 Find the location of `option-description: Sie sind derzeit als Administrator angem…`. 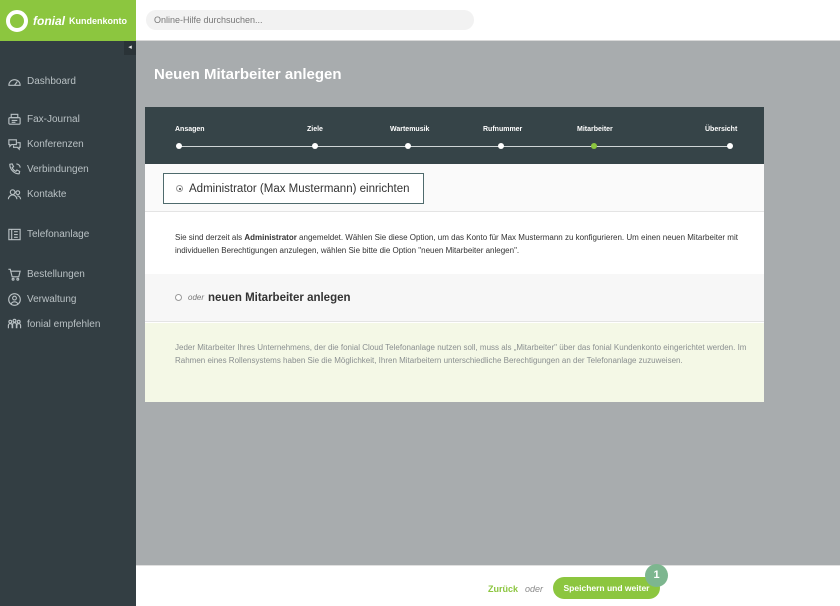

option-description: Sie sind derzeit als Administrator angem… is located at coordinates (460, 244).